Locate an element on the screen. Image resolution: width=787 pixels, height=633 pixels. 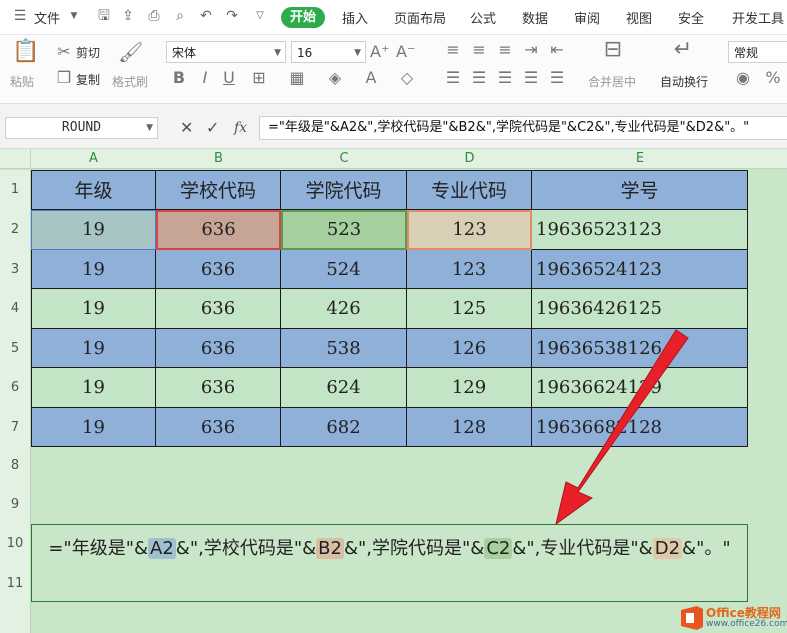
justify-icon: ☰ is located at coordinates (531, 78).